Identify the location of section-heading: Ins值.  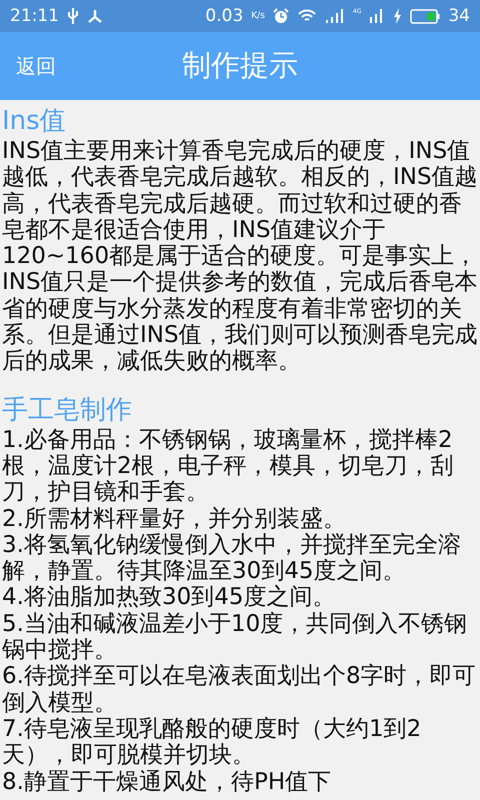
(34, 121).